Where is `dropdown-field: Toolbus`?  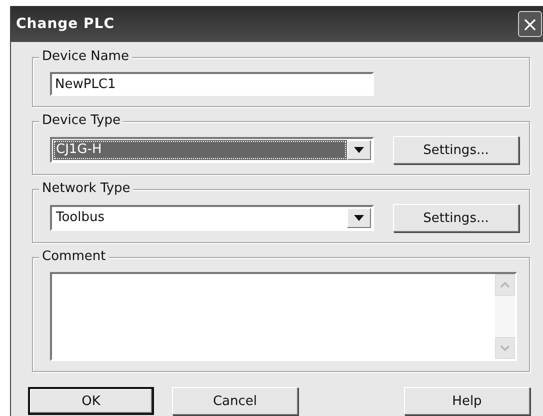
dropdown-field: Toolbus is located at coordinates (212, 218).